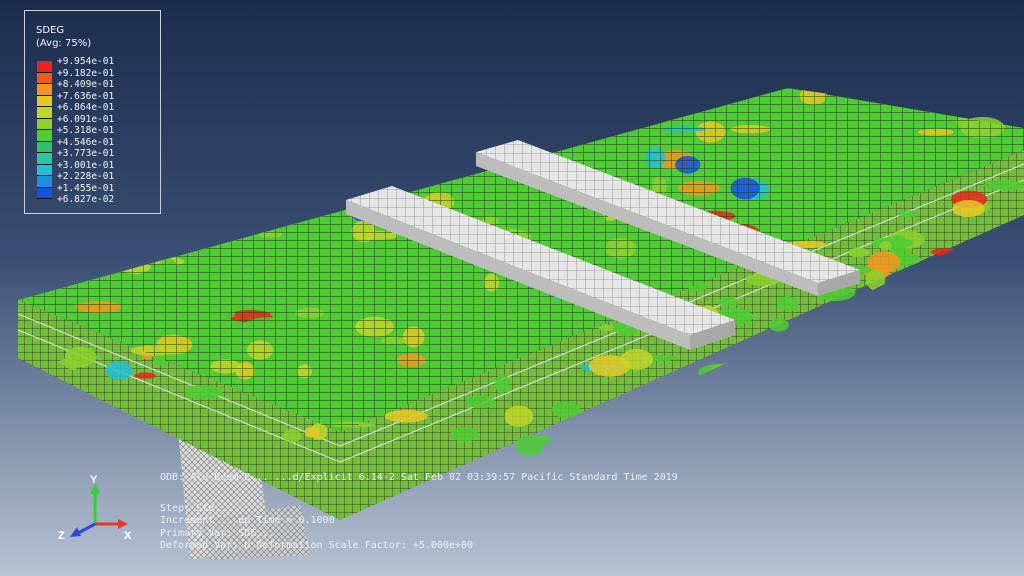 This screenshot has width=1024, height=576. I want to click on legend-subtitle: (Avg: 75%), so click(64, 43).